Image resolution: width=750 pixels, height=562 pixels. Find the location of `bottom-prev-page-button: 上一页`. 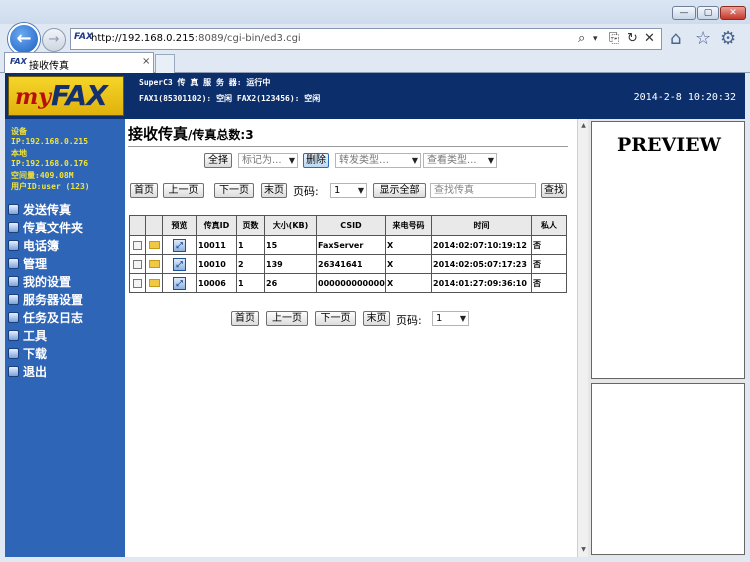

bottom-prev-page-button: 上一页 is located at coordinates (287, 318).